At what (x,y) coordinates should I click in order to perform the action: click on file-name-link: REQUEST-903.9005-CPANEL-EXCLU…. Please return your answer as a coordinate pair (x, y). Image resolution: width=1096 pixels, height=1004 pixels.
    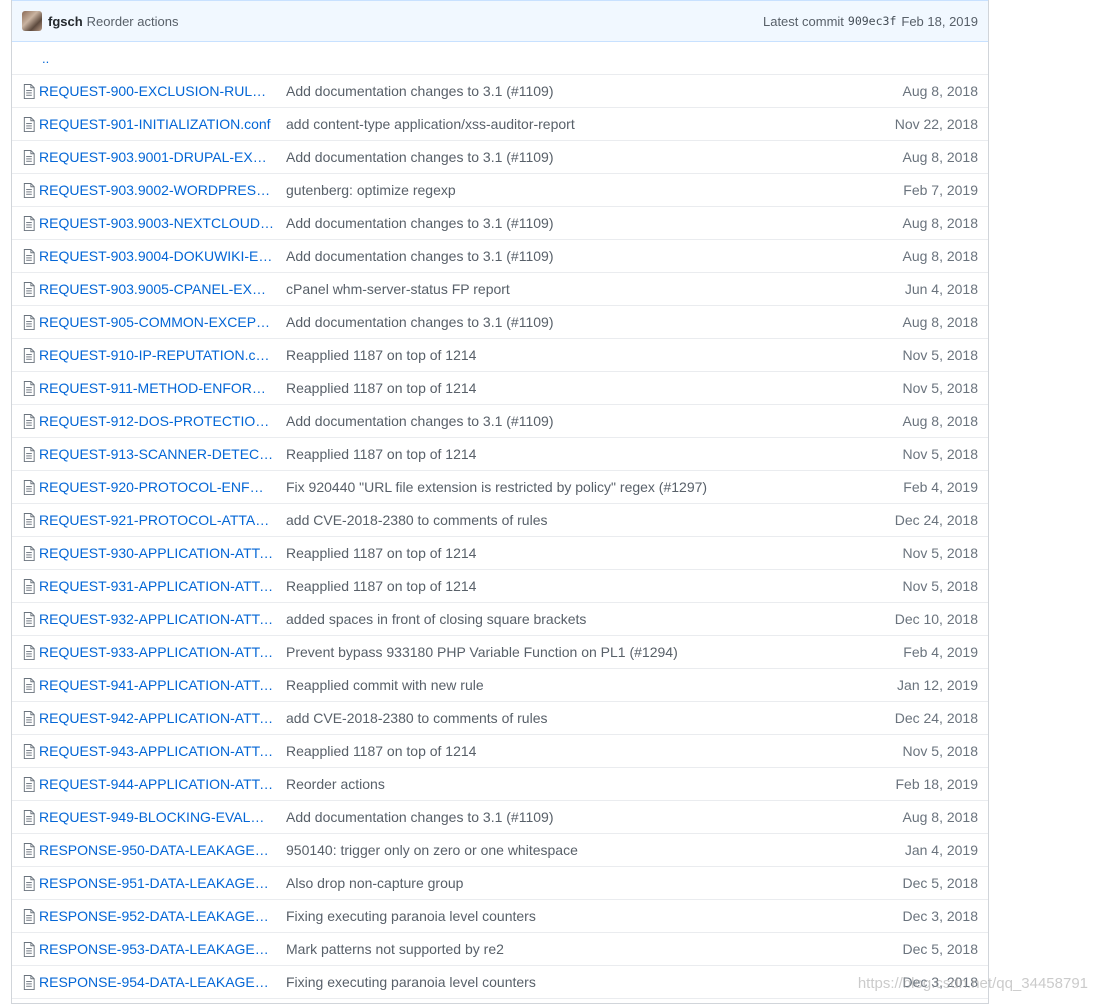
    Looking at the image, I should click on (162, 289).